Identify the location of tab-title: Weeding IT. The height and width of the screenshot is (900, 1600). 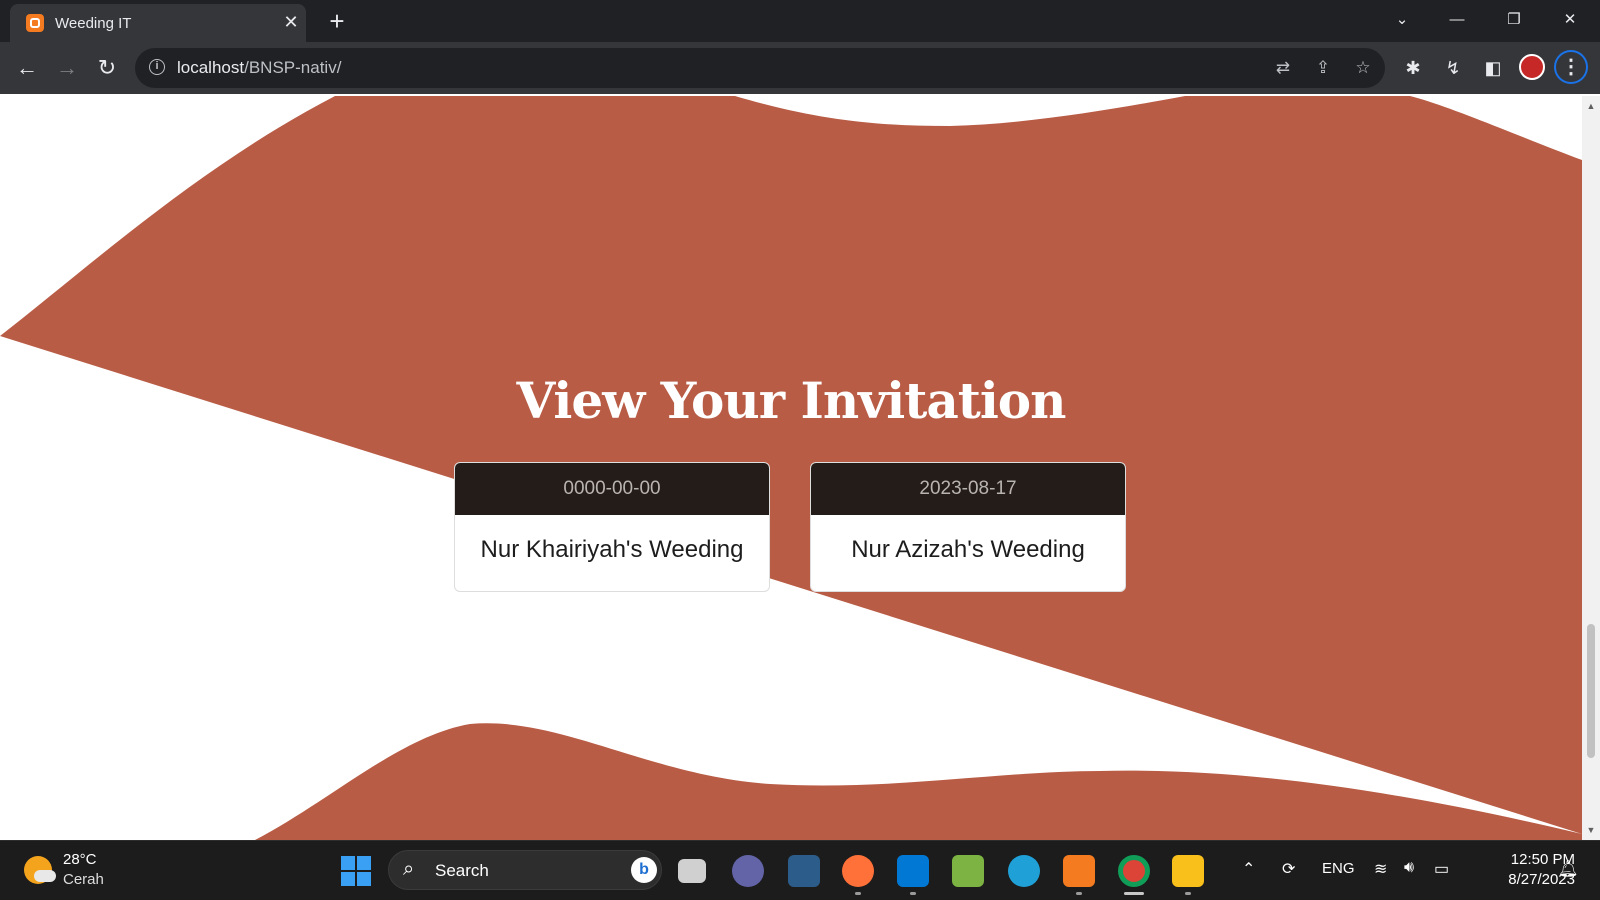
(93, 23).